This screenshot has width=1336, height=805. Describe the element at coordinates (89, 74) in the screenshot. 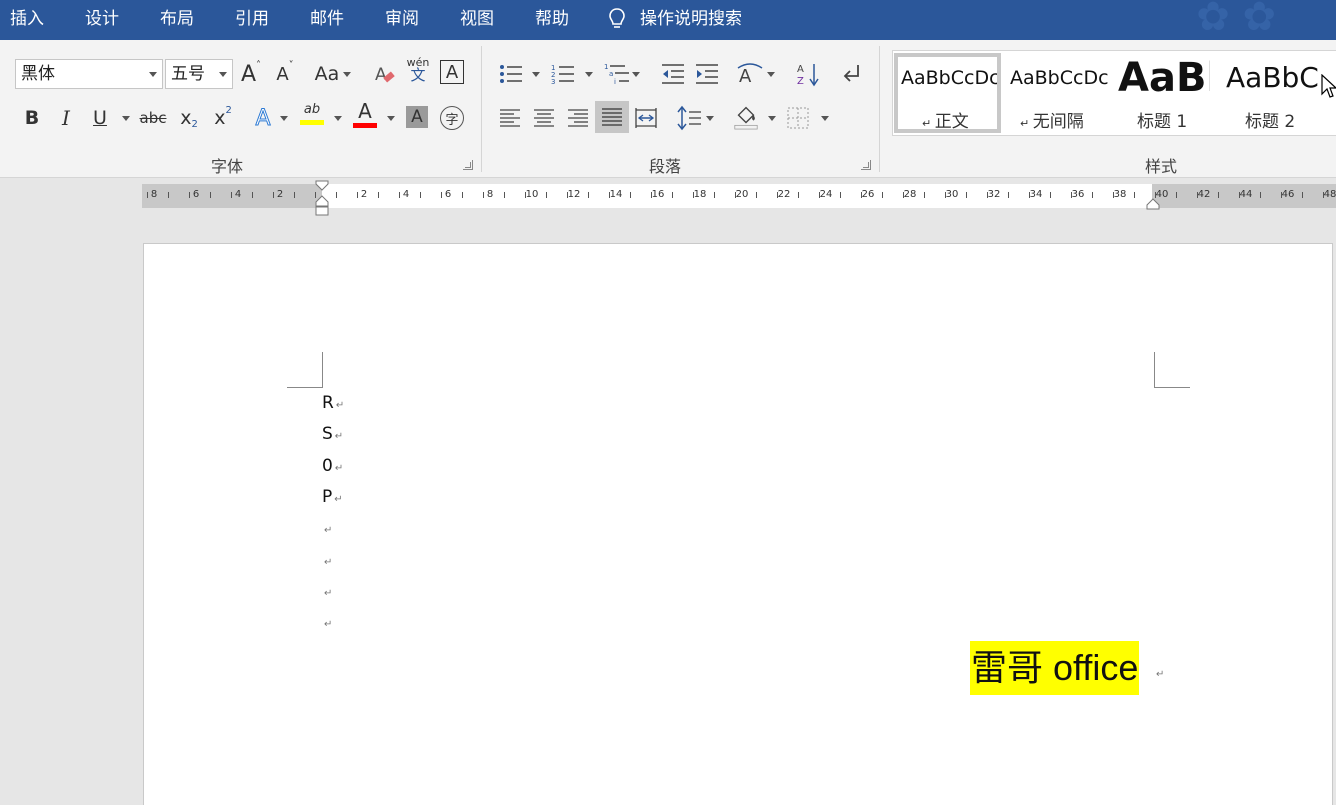

I see `font-name-box: 黑体` at that location.